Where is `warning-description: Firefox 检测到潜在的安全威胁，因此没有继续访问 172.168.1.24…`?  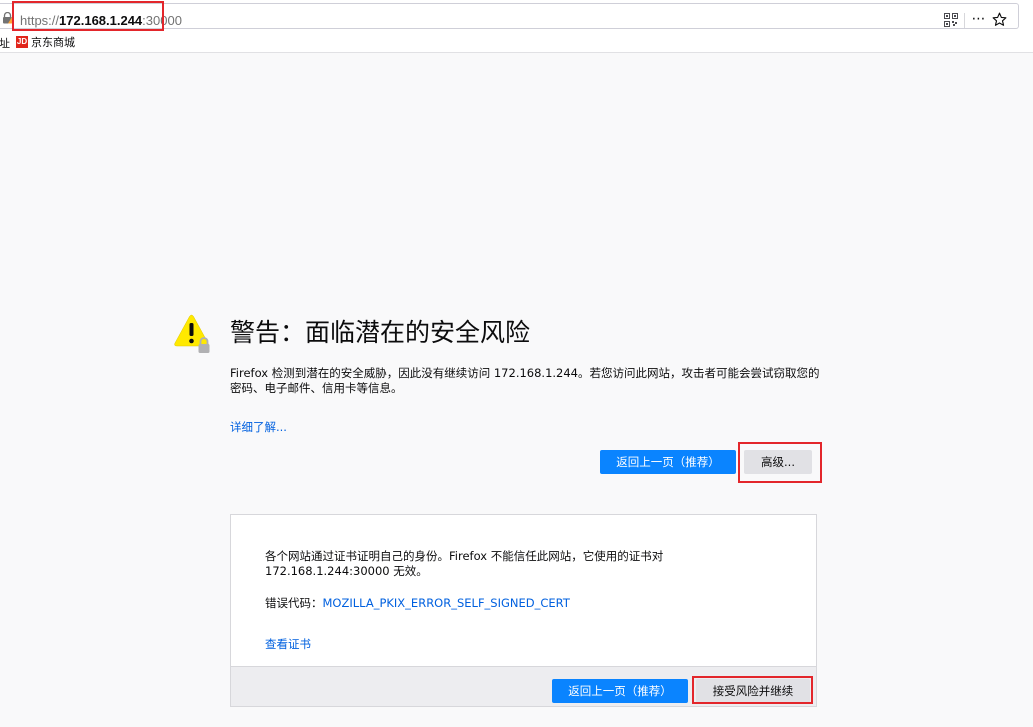 warning-description: Firefox 检测到潜在的安全威胁，因此没有继续访问 172.168.1.24… is located at coordinates (525, 380).